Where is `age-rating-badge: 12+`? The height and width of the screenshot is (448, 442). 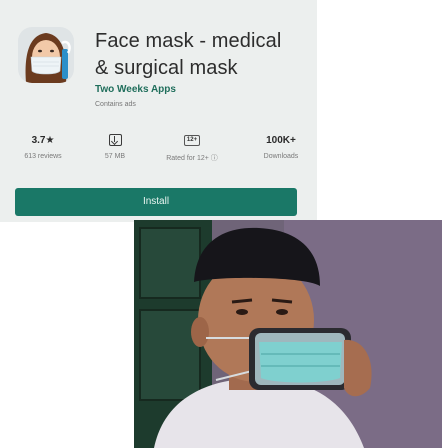
age-rating-badge: 12+ is located at coordinates (192, 140).